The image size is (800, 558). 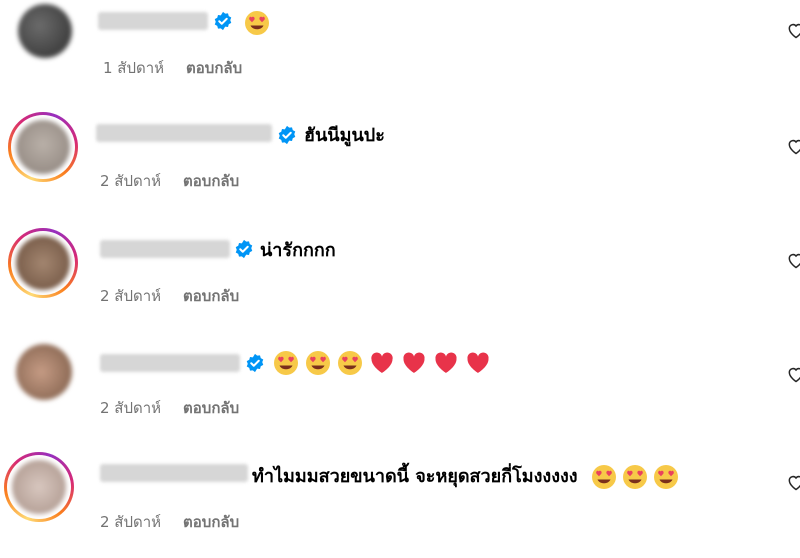 I want to click on comment-meta: 1 สัปดาห์ ตอบกลับ, so click(x=172, y=68).